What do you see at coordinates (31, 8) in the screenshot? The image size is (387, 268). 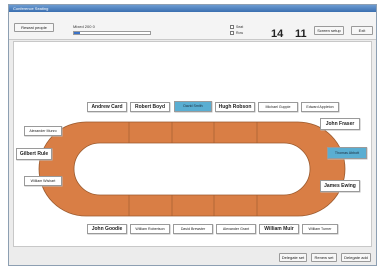 I see `window-title: Conference Seating` at bounding box center [31, 8].